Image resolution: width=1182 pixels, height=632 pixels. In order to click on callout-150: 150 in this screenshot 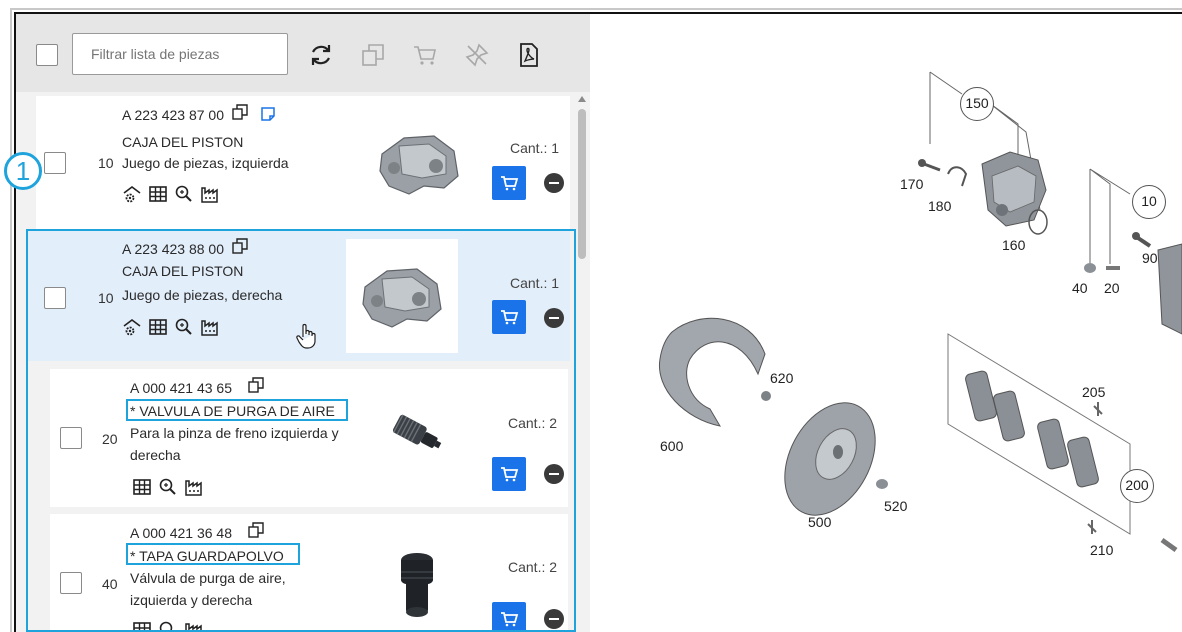, I will do `click(977, 104)`.